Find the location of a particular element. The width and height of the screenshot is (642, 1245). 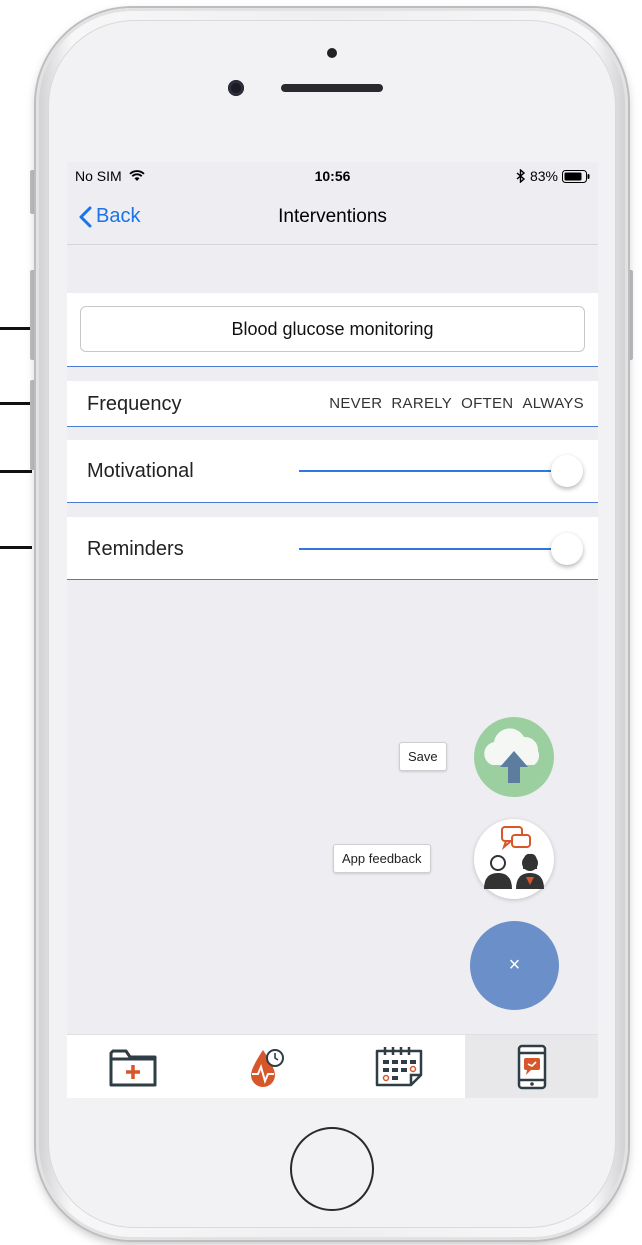

battery-percent: 83% is located at coordinates (543, 176).